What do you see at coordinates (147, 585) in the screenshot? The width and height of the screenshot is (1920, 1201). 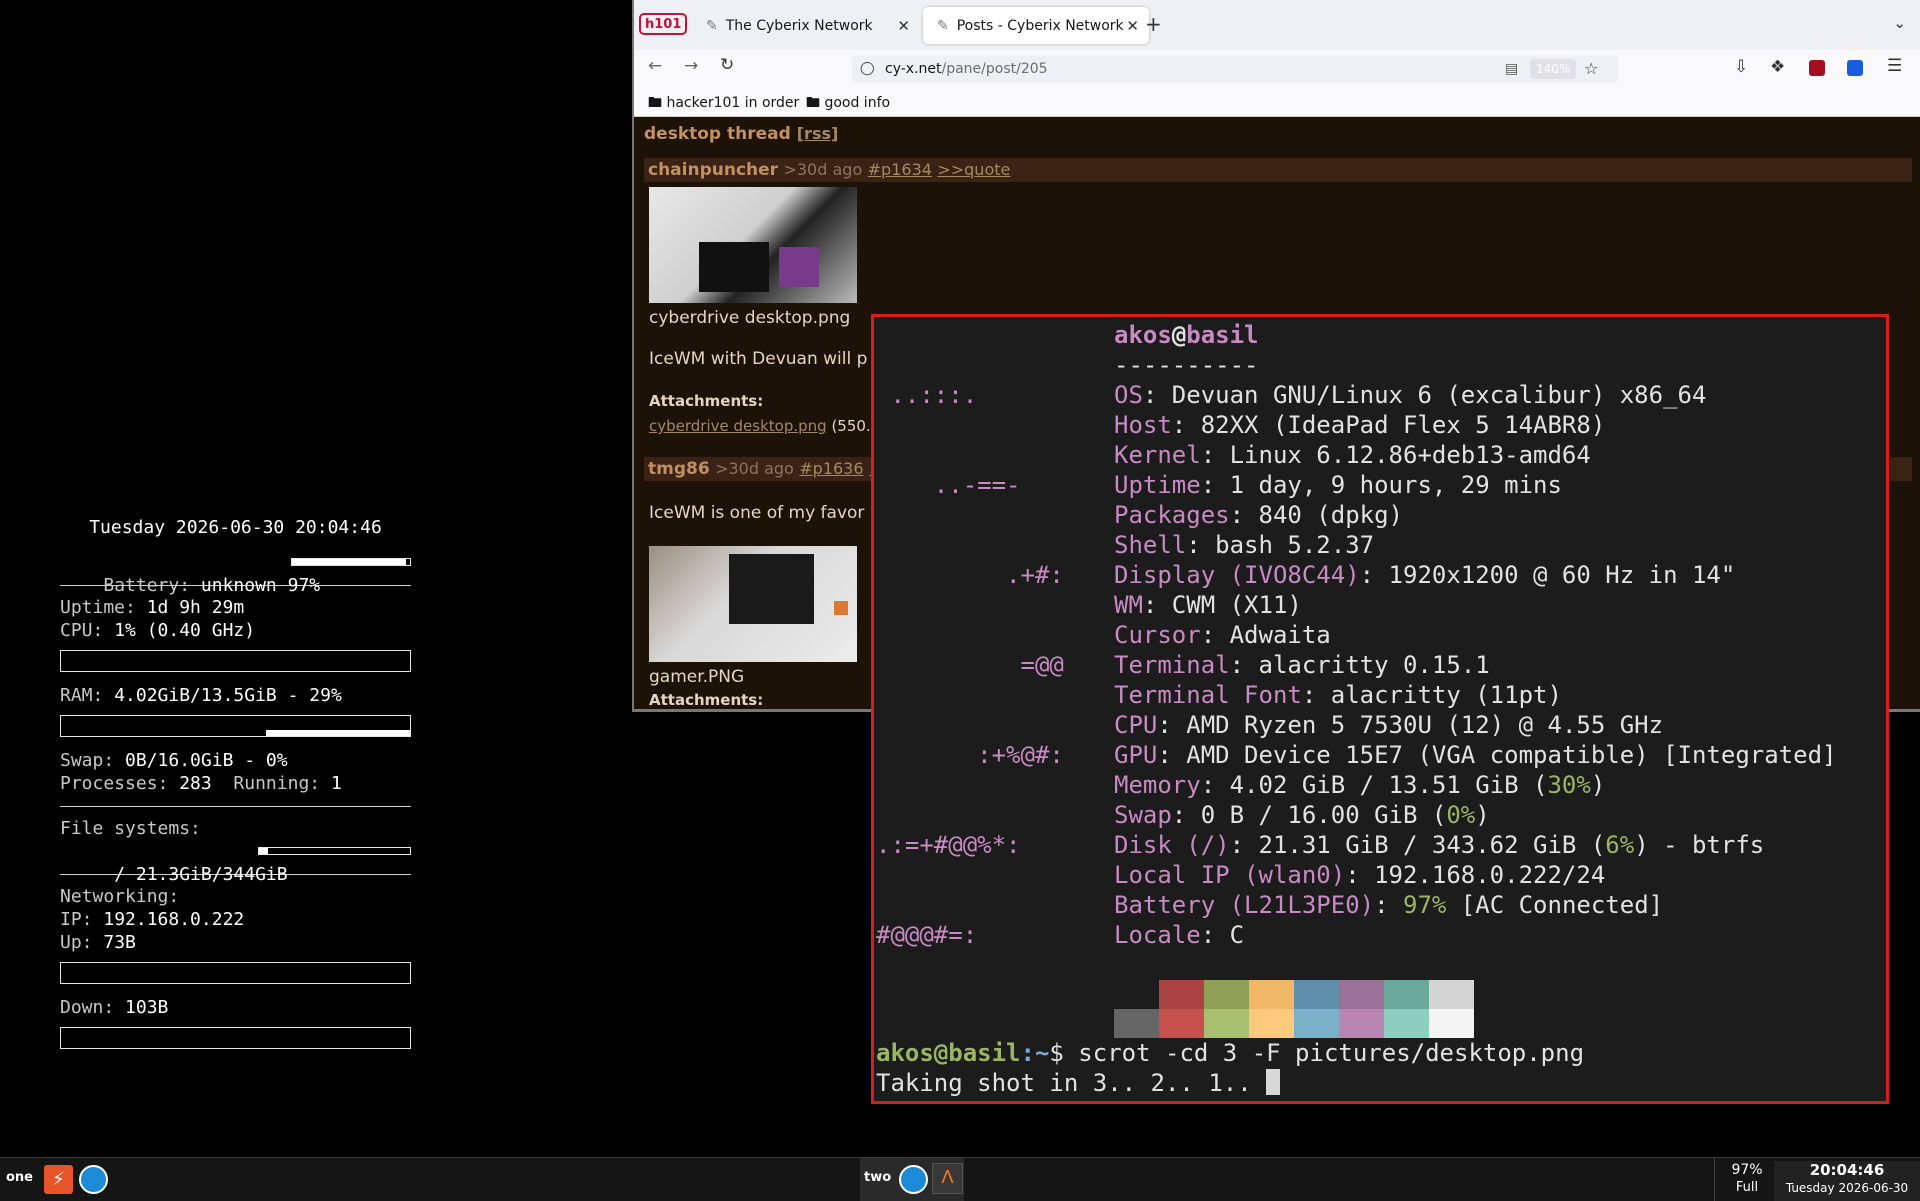 I see `battery-label: Battery:` at bounding box center [147, 585].